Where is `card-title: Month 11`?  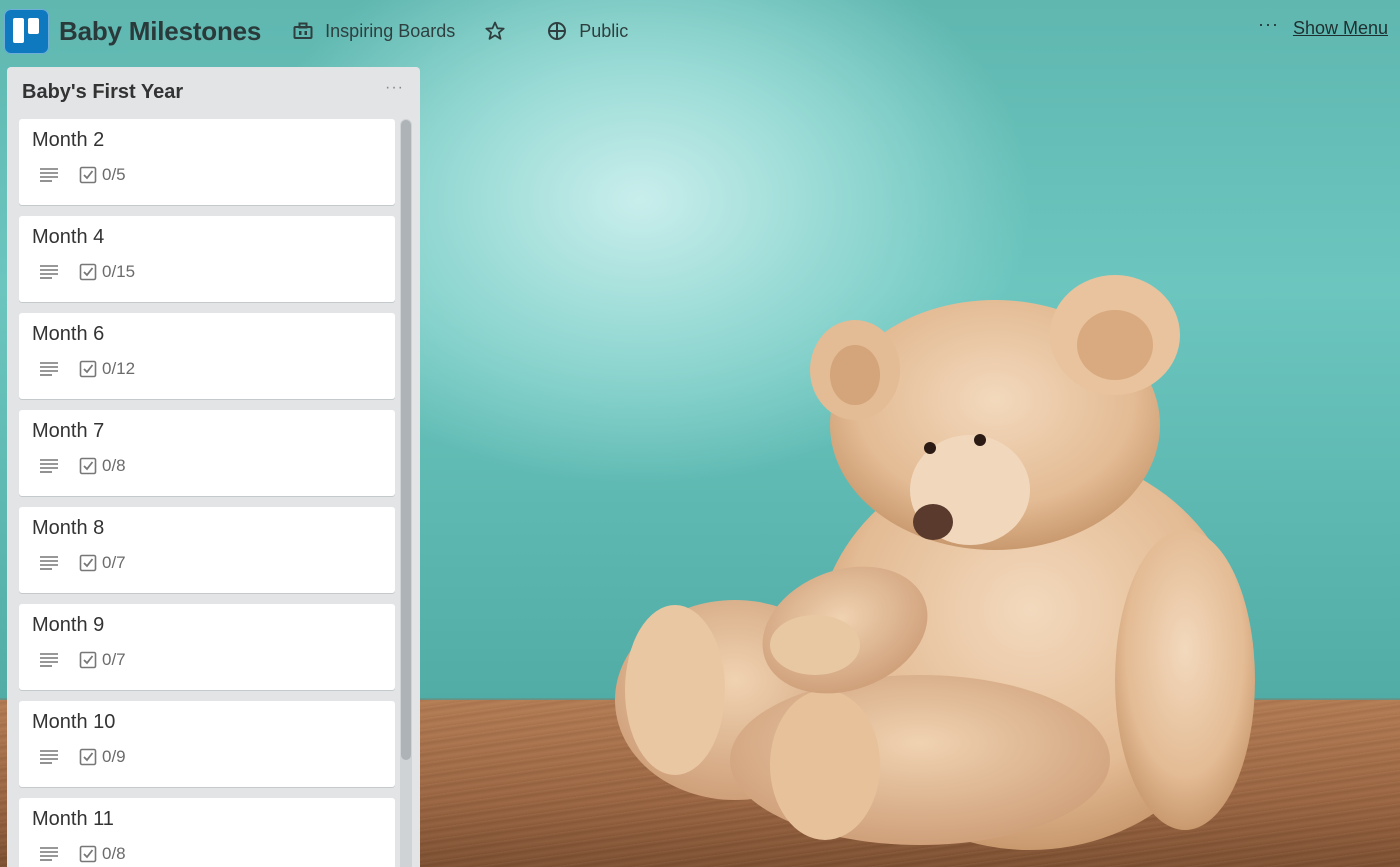
card-title: Month 11 is located at coordinates (73, 819).